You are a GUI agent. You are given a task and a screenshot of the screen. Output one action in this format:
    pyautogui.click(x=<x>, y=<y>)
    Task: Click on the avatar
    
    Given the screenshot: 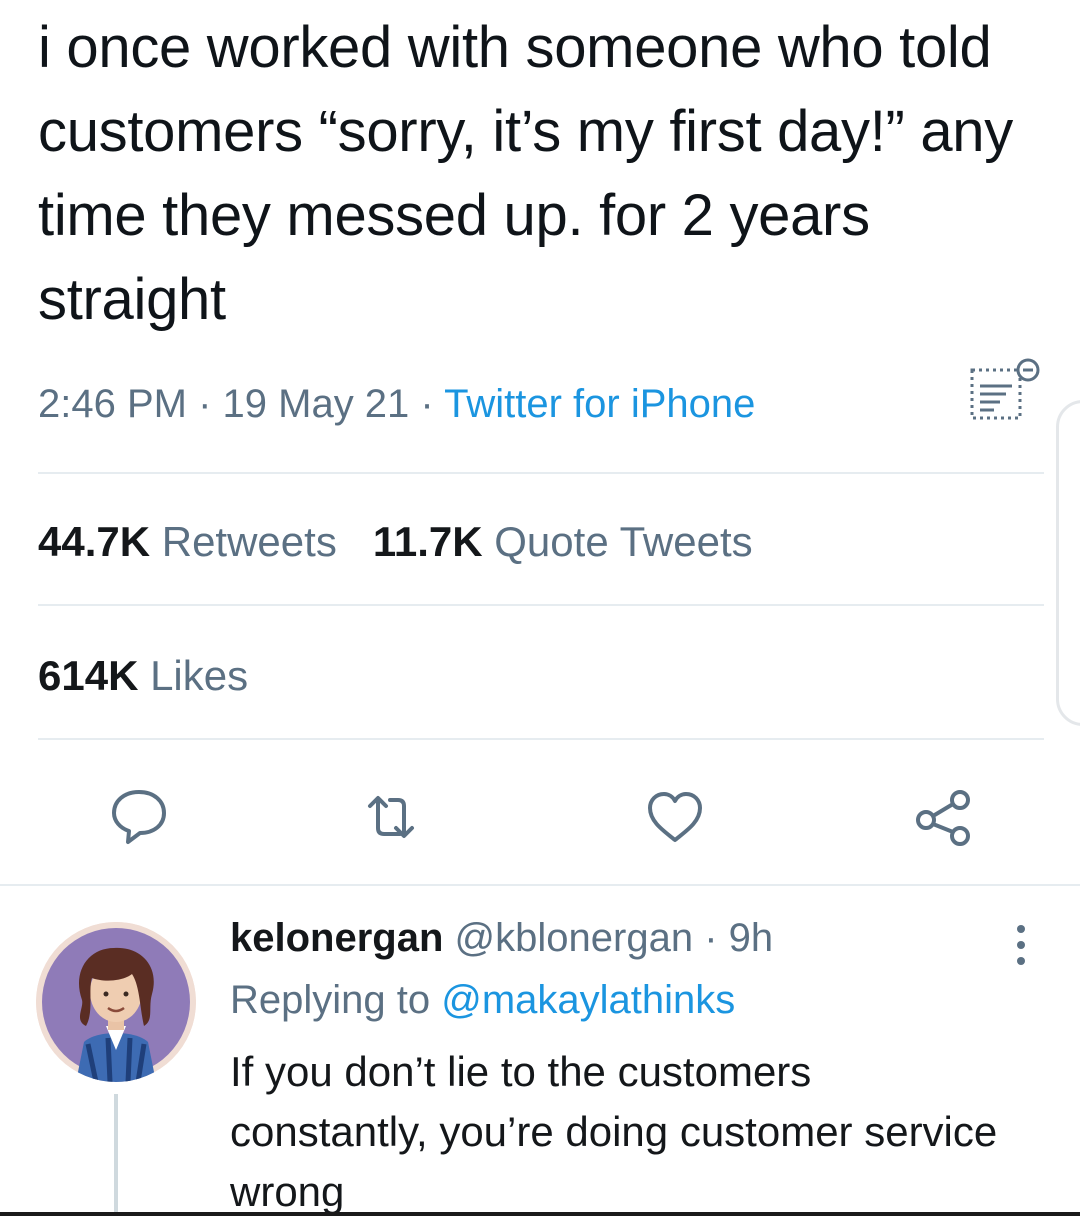 What is the action you would take?
    pyautogui.click(x=116, y=1002)
    